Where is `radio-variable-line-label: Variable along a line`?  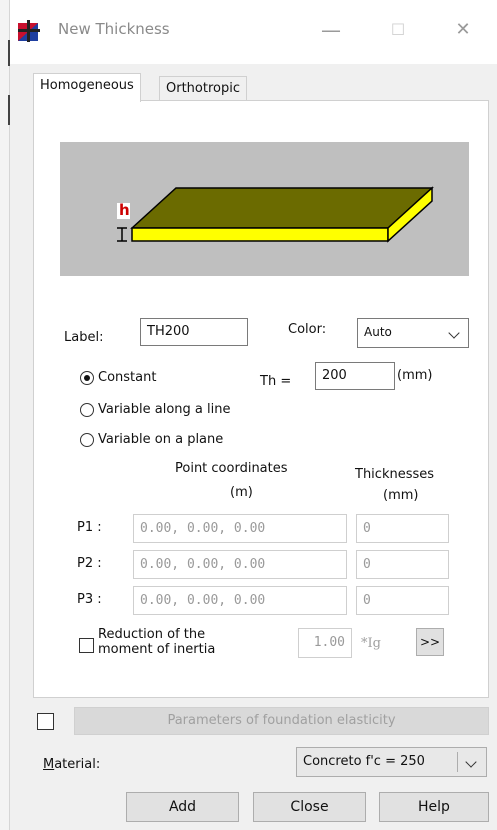 radio-variable-line-label: Variable along a line is located at coordinates (164, 409).